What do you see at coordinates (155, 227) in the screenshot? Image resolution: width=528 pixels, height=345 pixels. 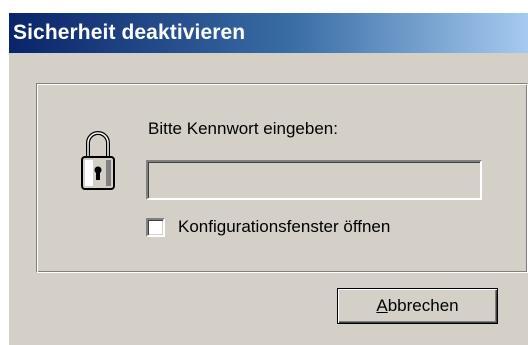 I see `open-config-checkbox` at bounding box center [155, 227].